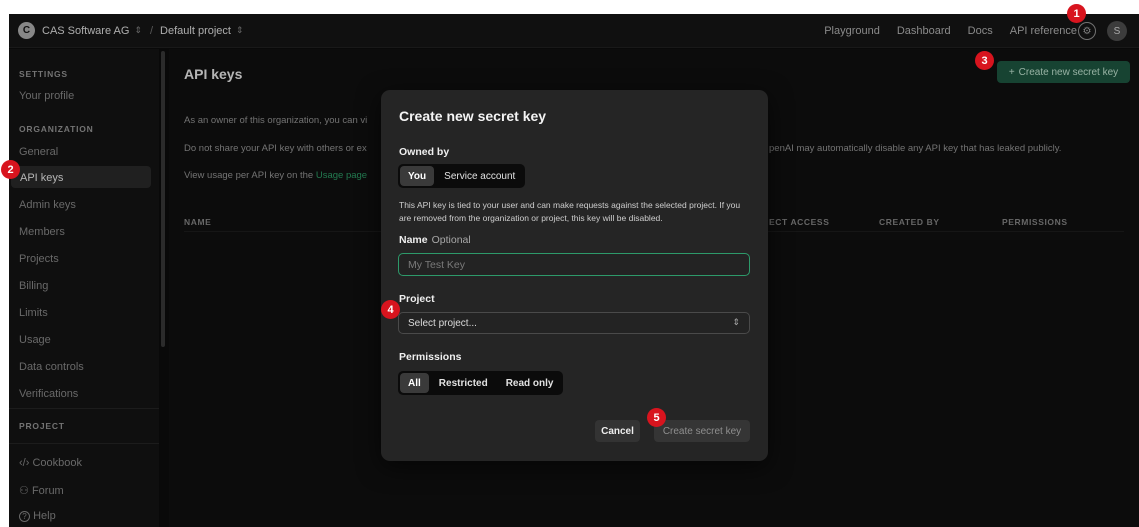 This screenshot has width=1139, height=527. Describe the element at coordinates (984, 60) in the screenshot. I see `step-marker-3: 3` at that location.